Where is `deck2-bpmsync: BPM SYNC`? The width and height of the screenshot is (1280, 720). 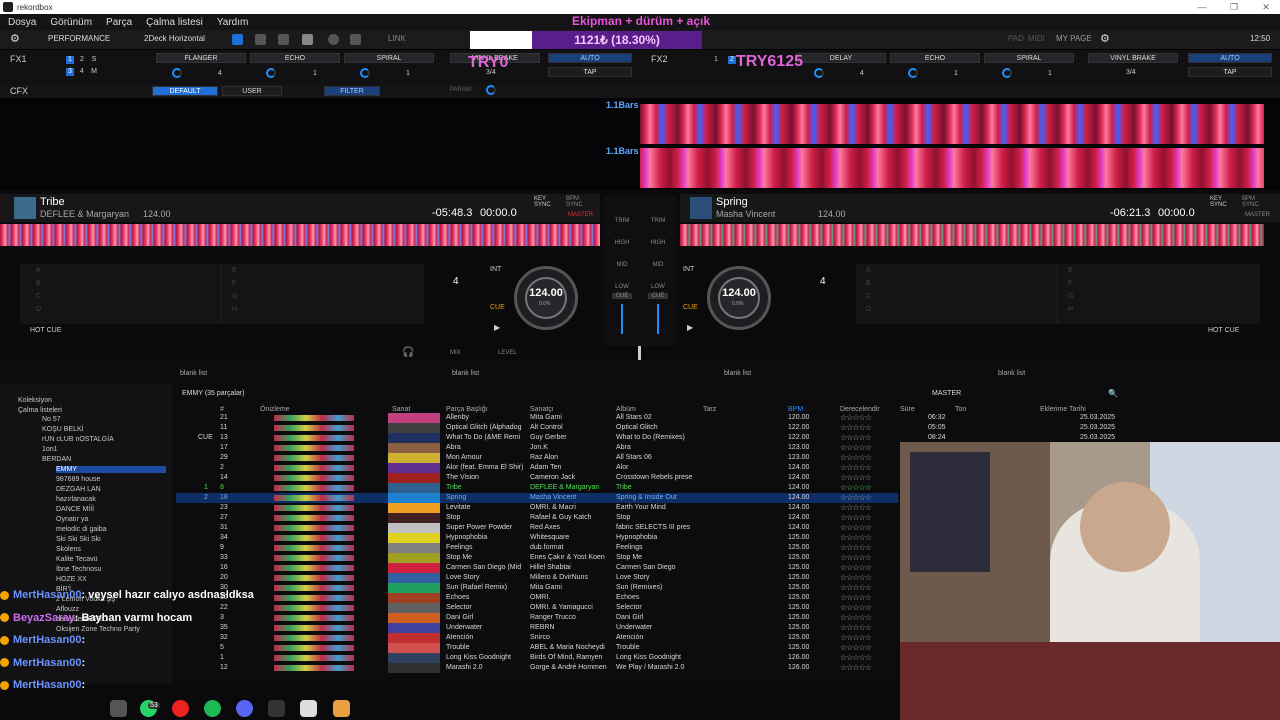 deck2-bpmsync: BPM SYNC is located at coordinates (1254, 202).